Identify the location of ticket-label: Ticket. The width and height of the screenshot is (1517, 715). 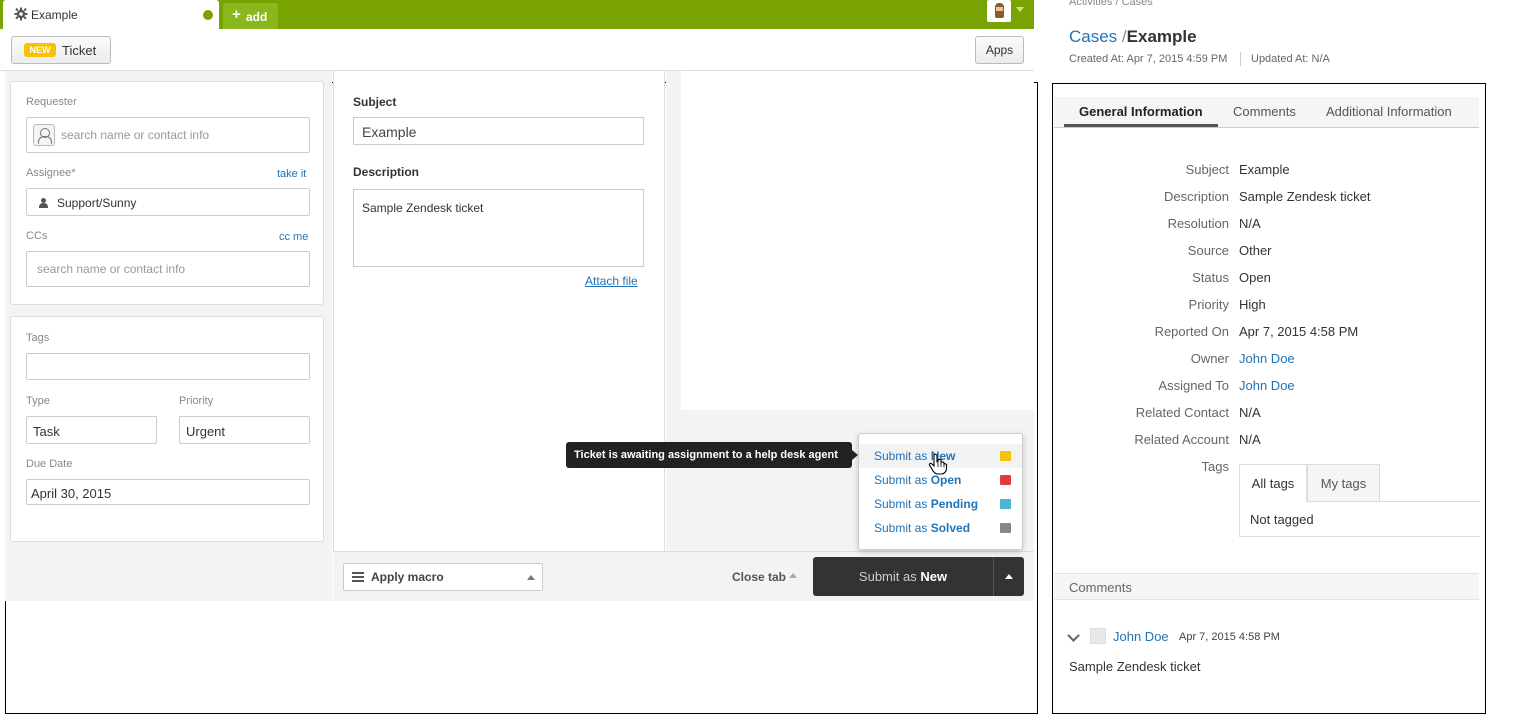
(79, 50).